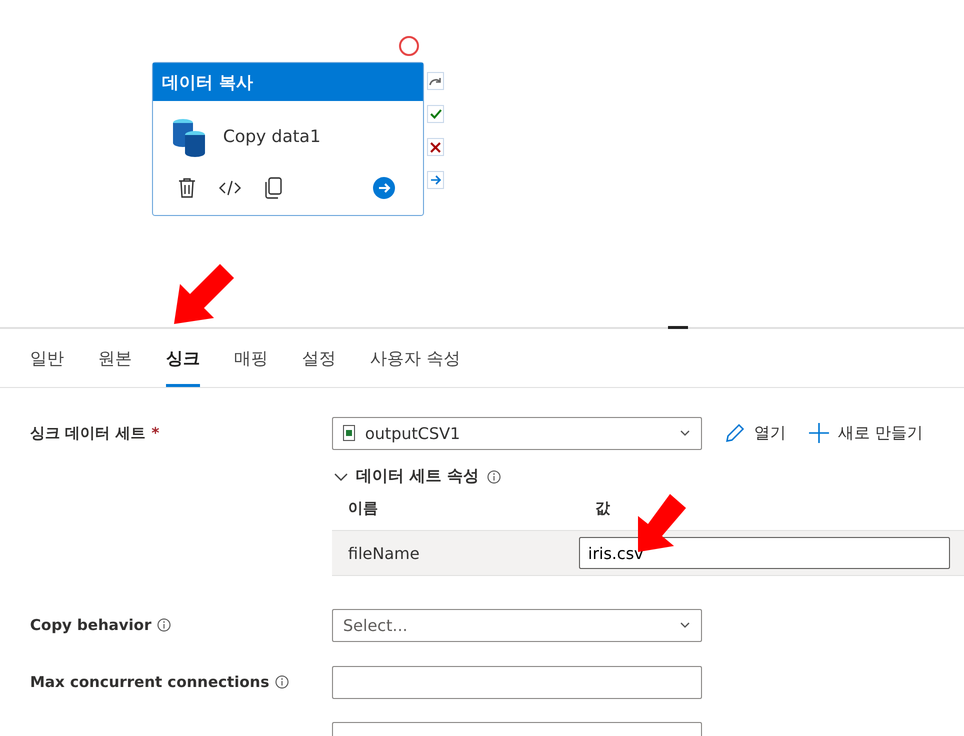 The height and width of the screenshot is (736, 964). What do you see at coordinates (648, 472) in the screenshot?
I see `section-toggle: 데이터 세트 속성` at bounding box center [648, 472].